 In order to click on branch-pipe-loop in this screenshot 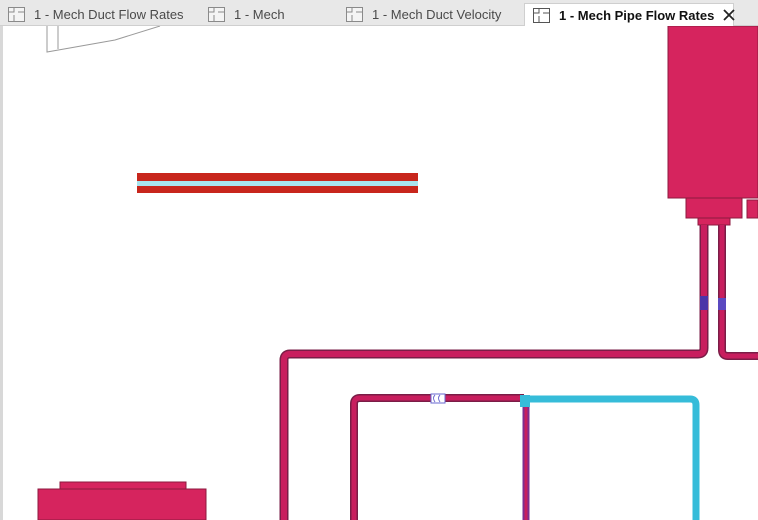, I will do `click(440, 457)`.